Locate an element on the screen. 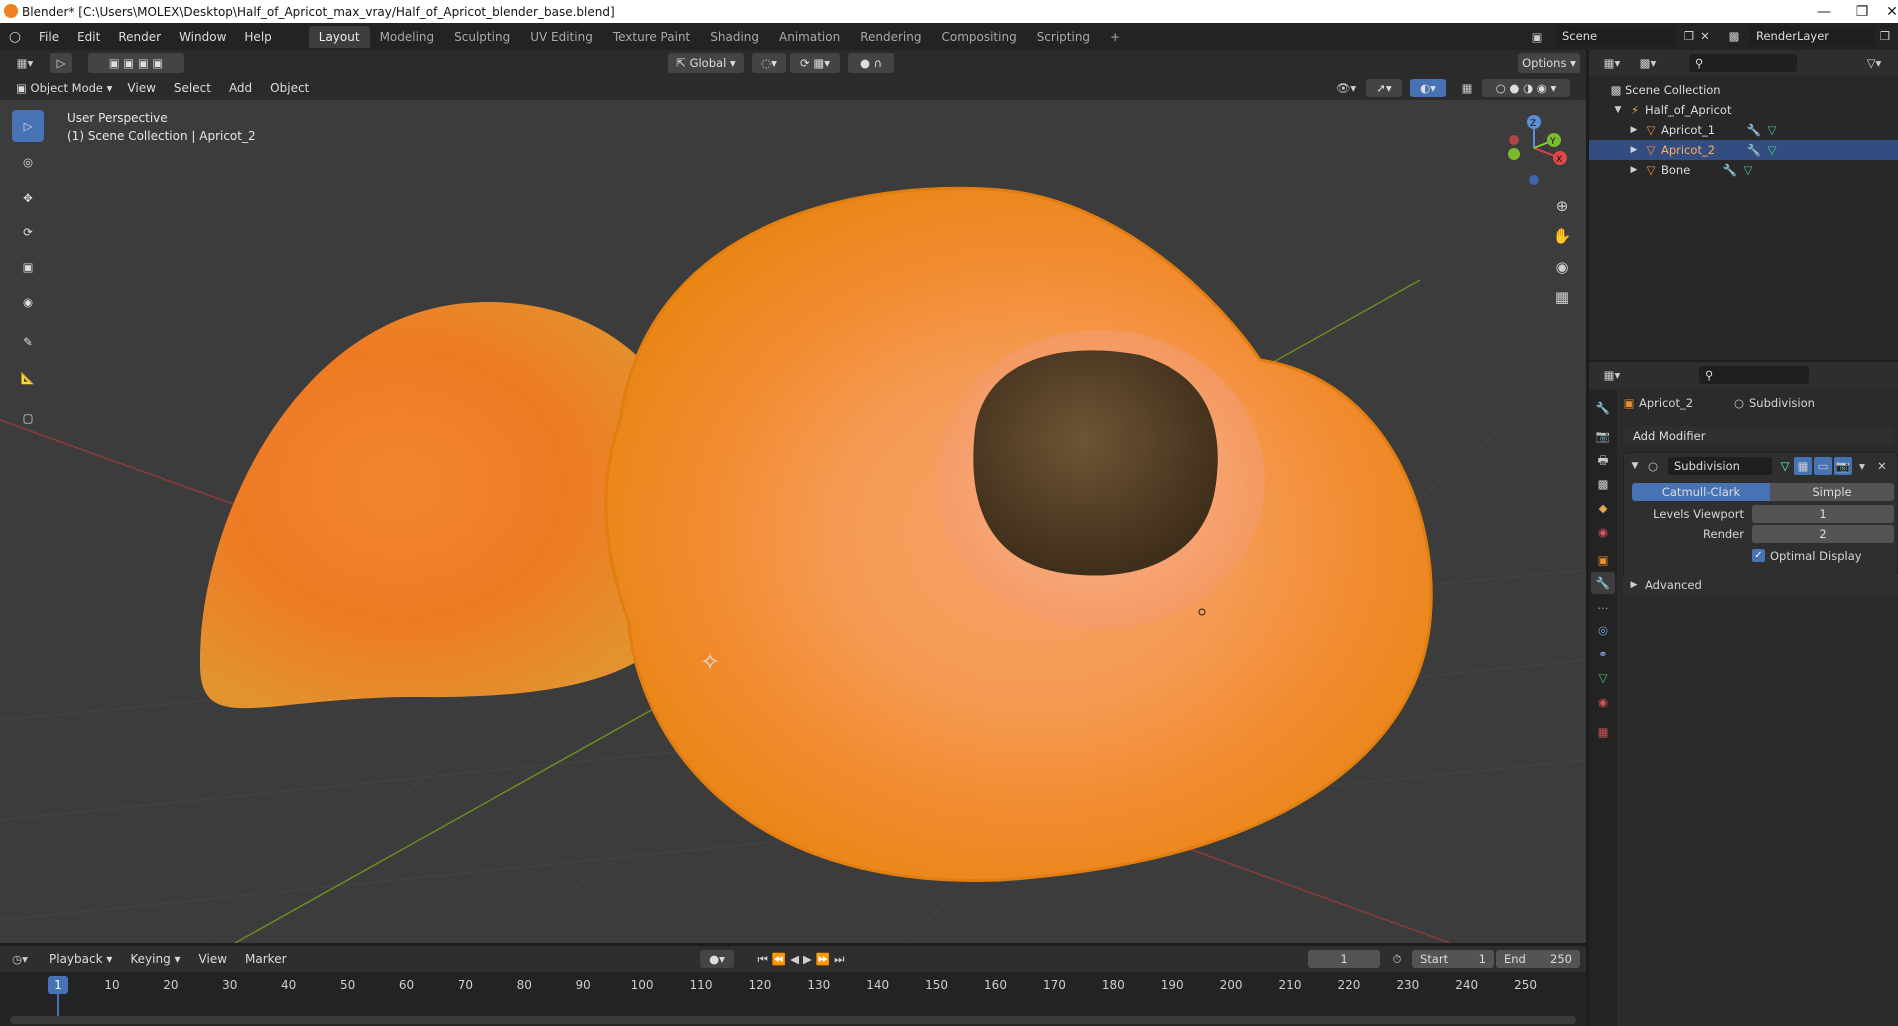  snapping-icon: ⟳ ▦▾ is located at coordinates (815, 63).